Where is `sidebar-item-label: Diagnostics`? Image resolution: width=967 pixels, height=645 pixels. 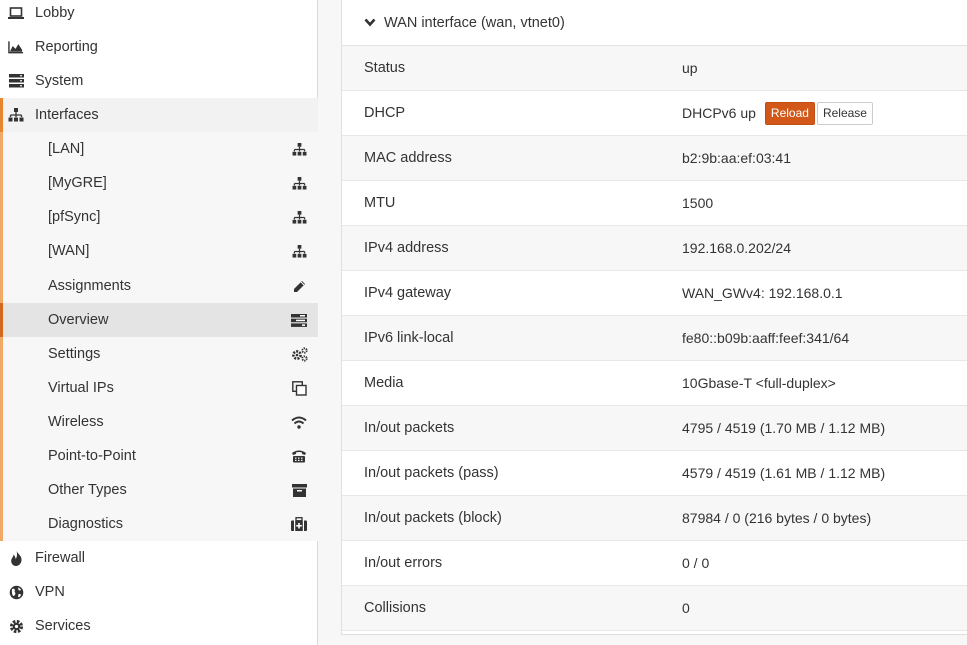
sidebar-item-label: Diagnostics is located at coordinates (85, 524).